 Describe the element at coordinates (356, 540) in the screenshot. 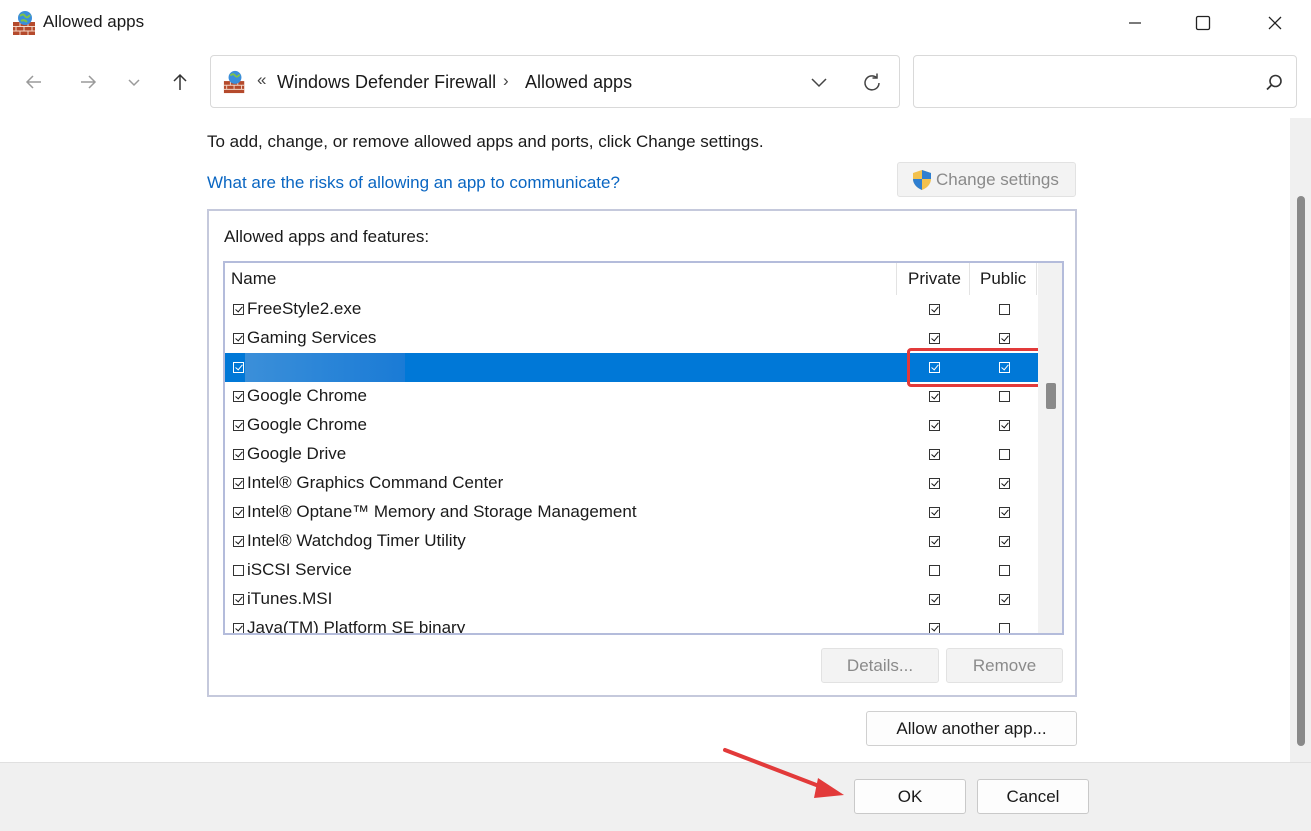

I see `app-name: Intel® Watchdog Timer Utility` at that location.